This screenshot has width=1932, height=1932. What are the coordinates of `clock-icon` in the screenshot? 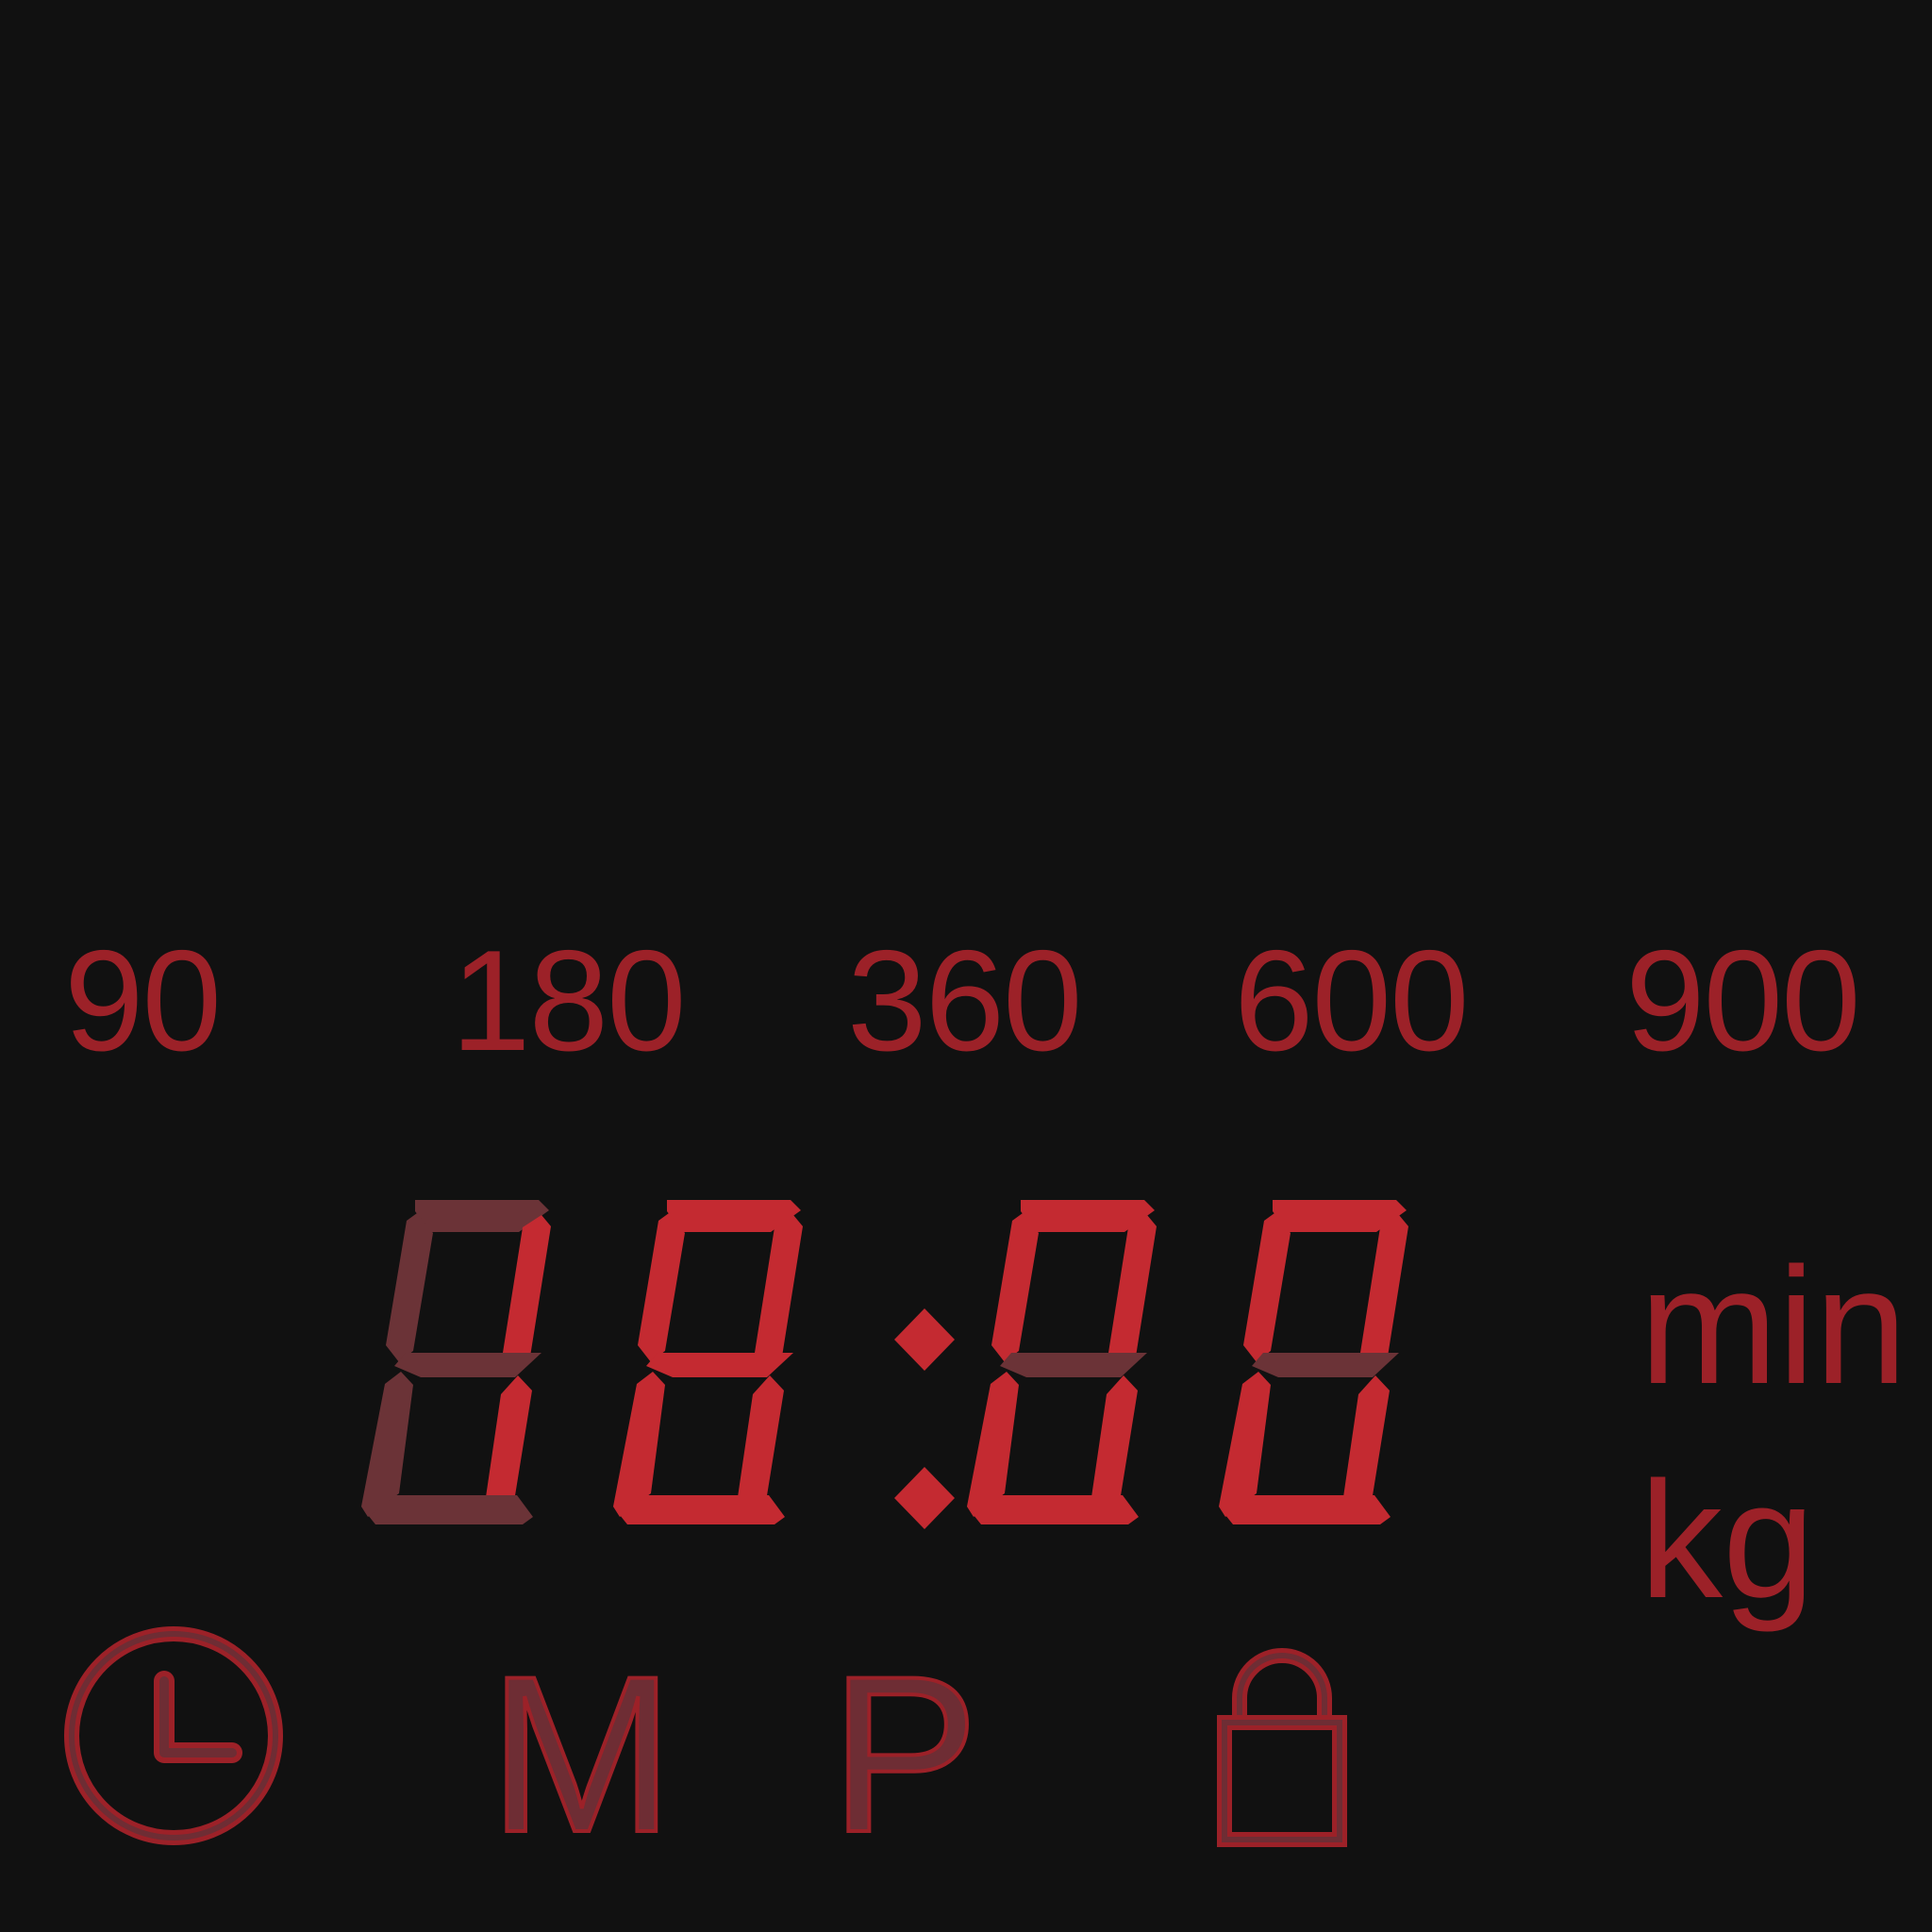 It's located at (174, 1736).